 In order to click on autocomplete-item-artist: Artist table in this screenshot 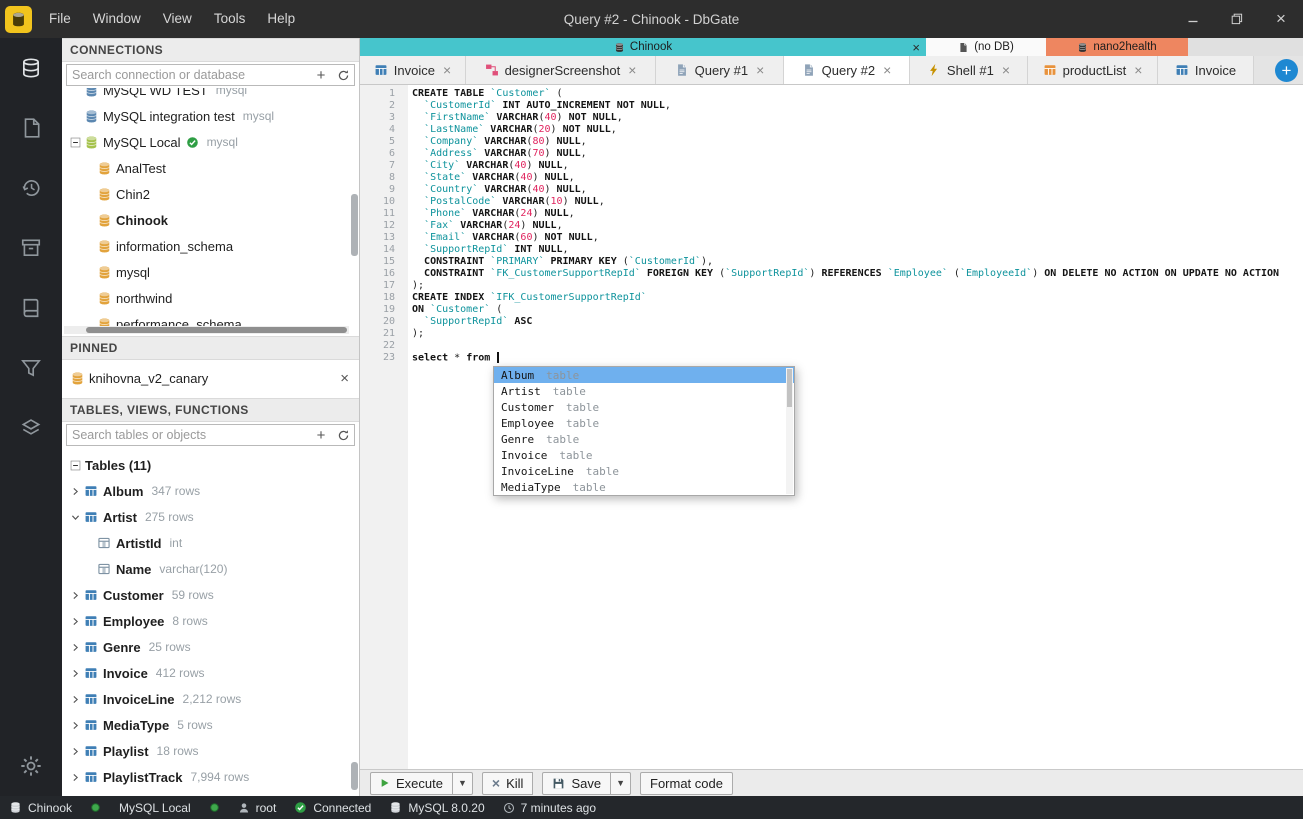, I will do `click(644, 391)`.